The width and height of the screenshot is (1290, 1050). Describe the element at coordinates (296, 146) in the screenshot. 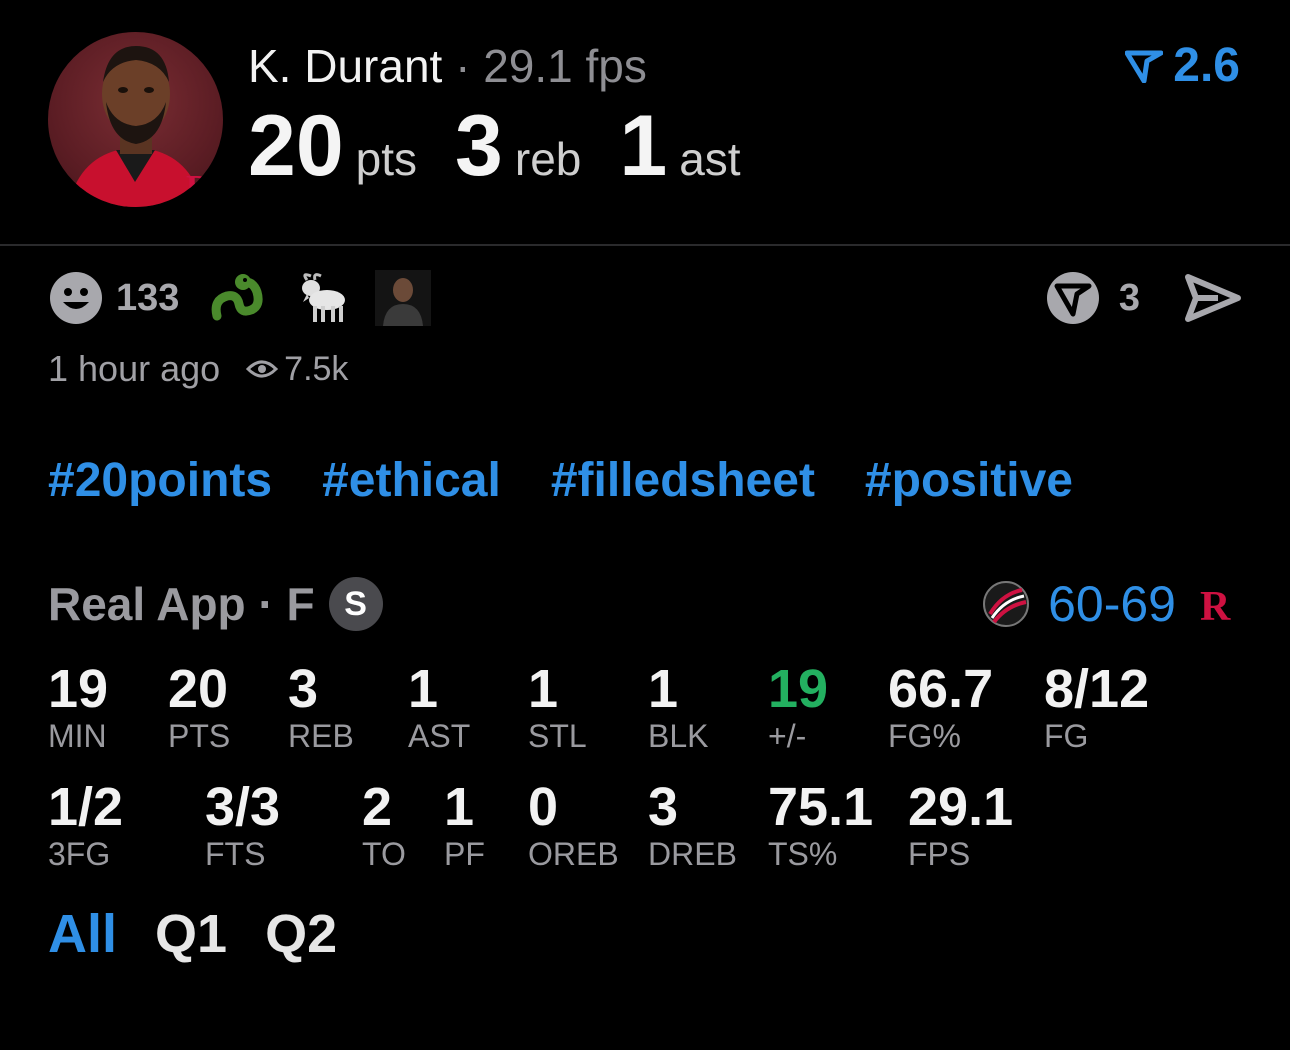

I see `points-value: 20` at that location.